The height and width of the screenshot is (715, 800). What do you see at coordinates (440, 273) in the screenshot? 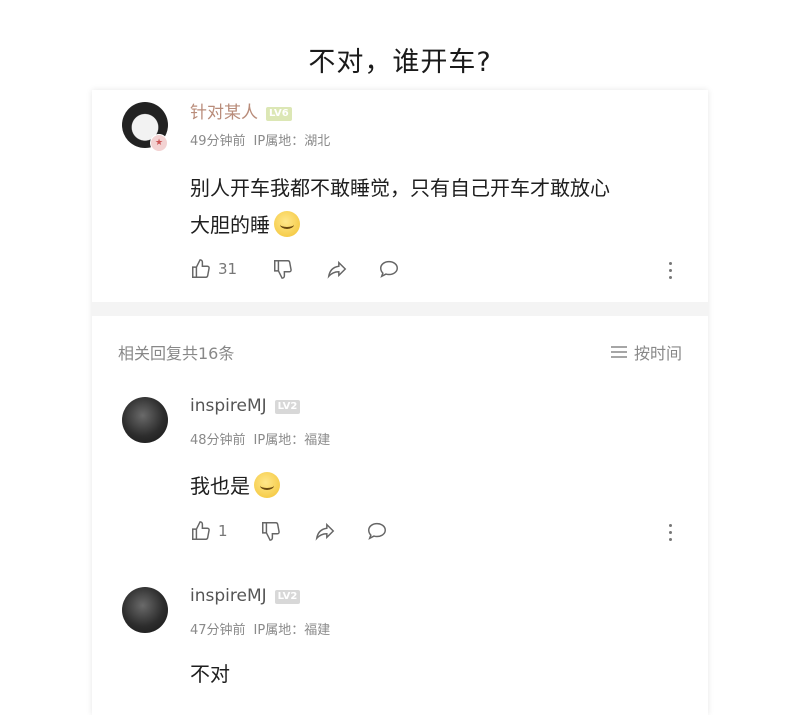
I see `comment-actions: 31` at bounding box center [440, 273].